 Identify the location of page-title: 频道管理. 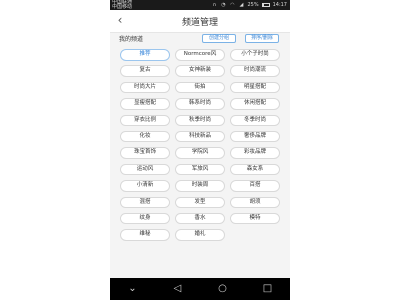
(199, 23).